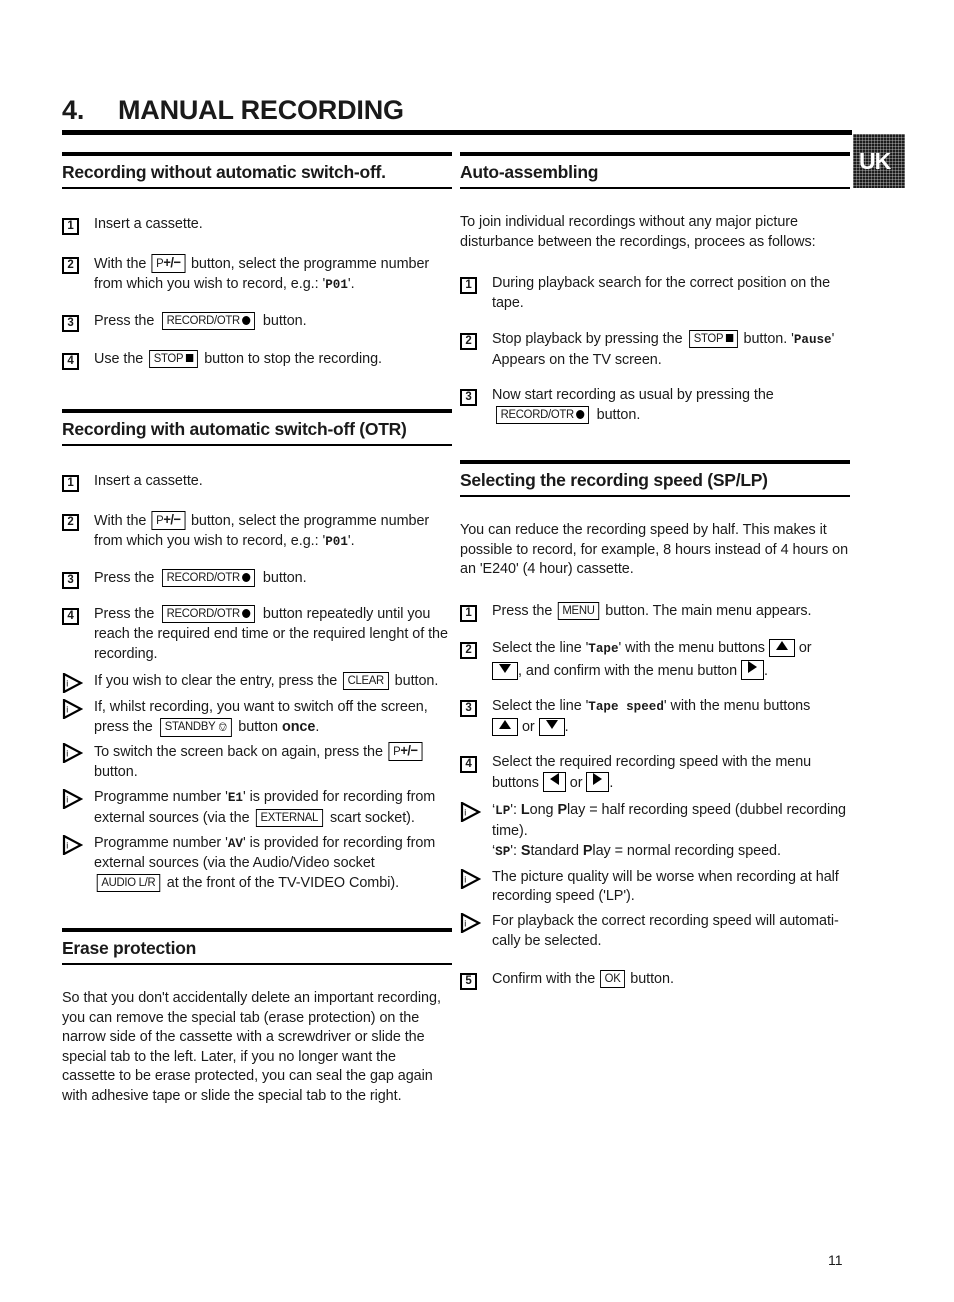  What do you see at coordinates (222, 726) in the screenshot?
I see `power-icon: ⎊` at bounding box center [222, 726].